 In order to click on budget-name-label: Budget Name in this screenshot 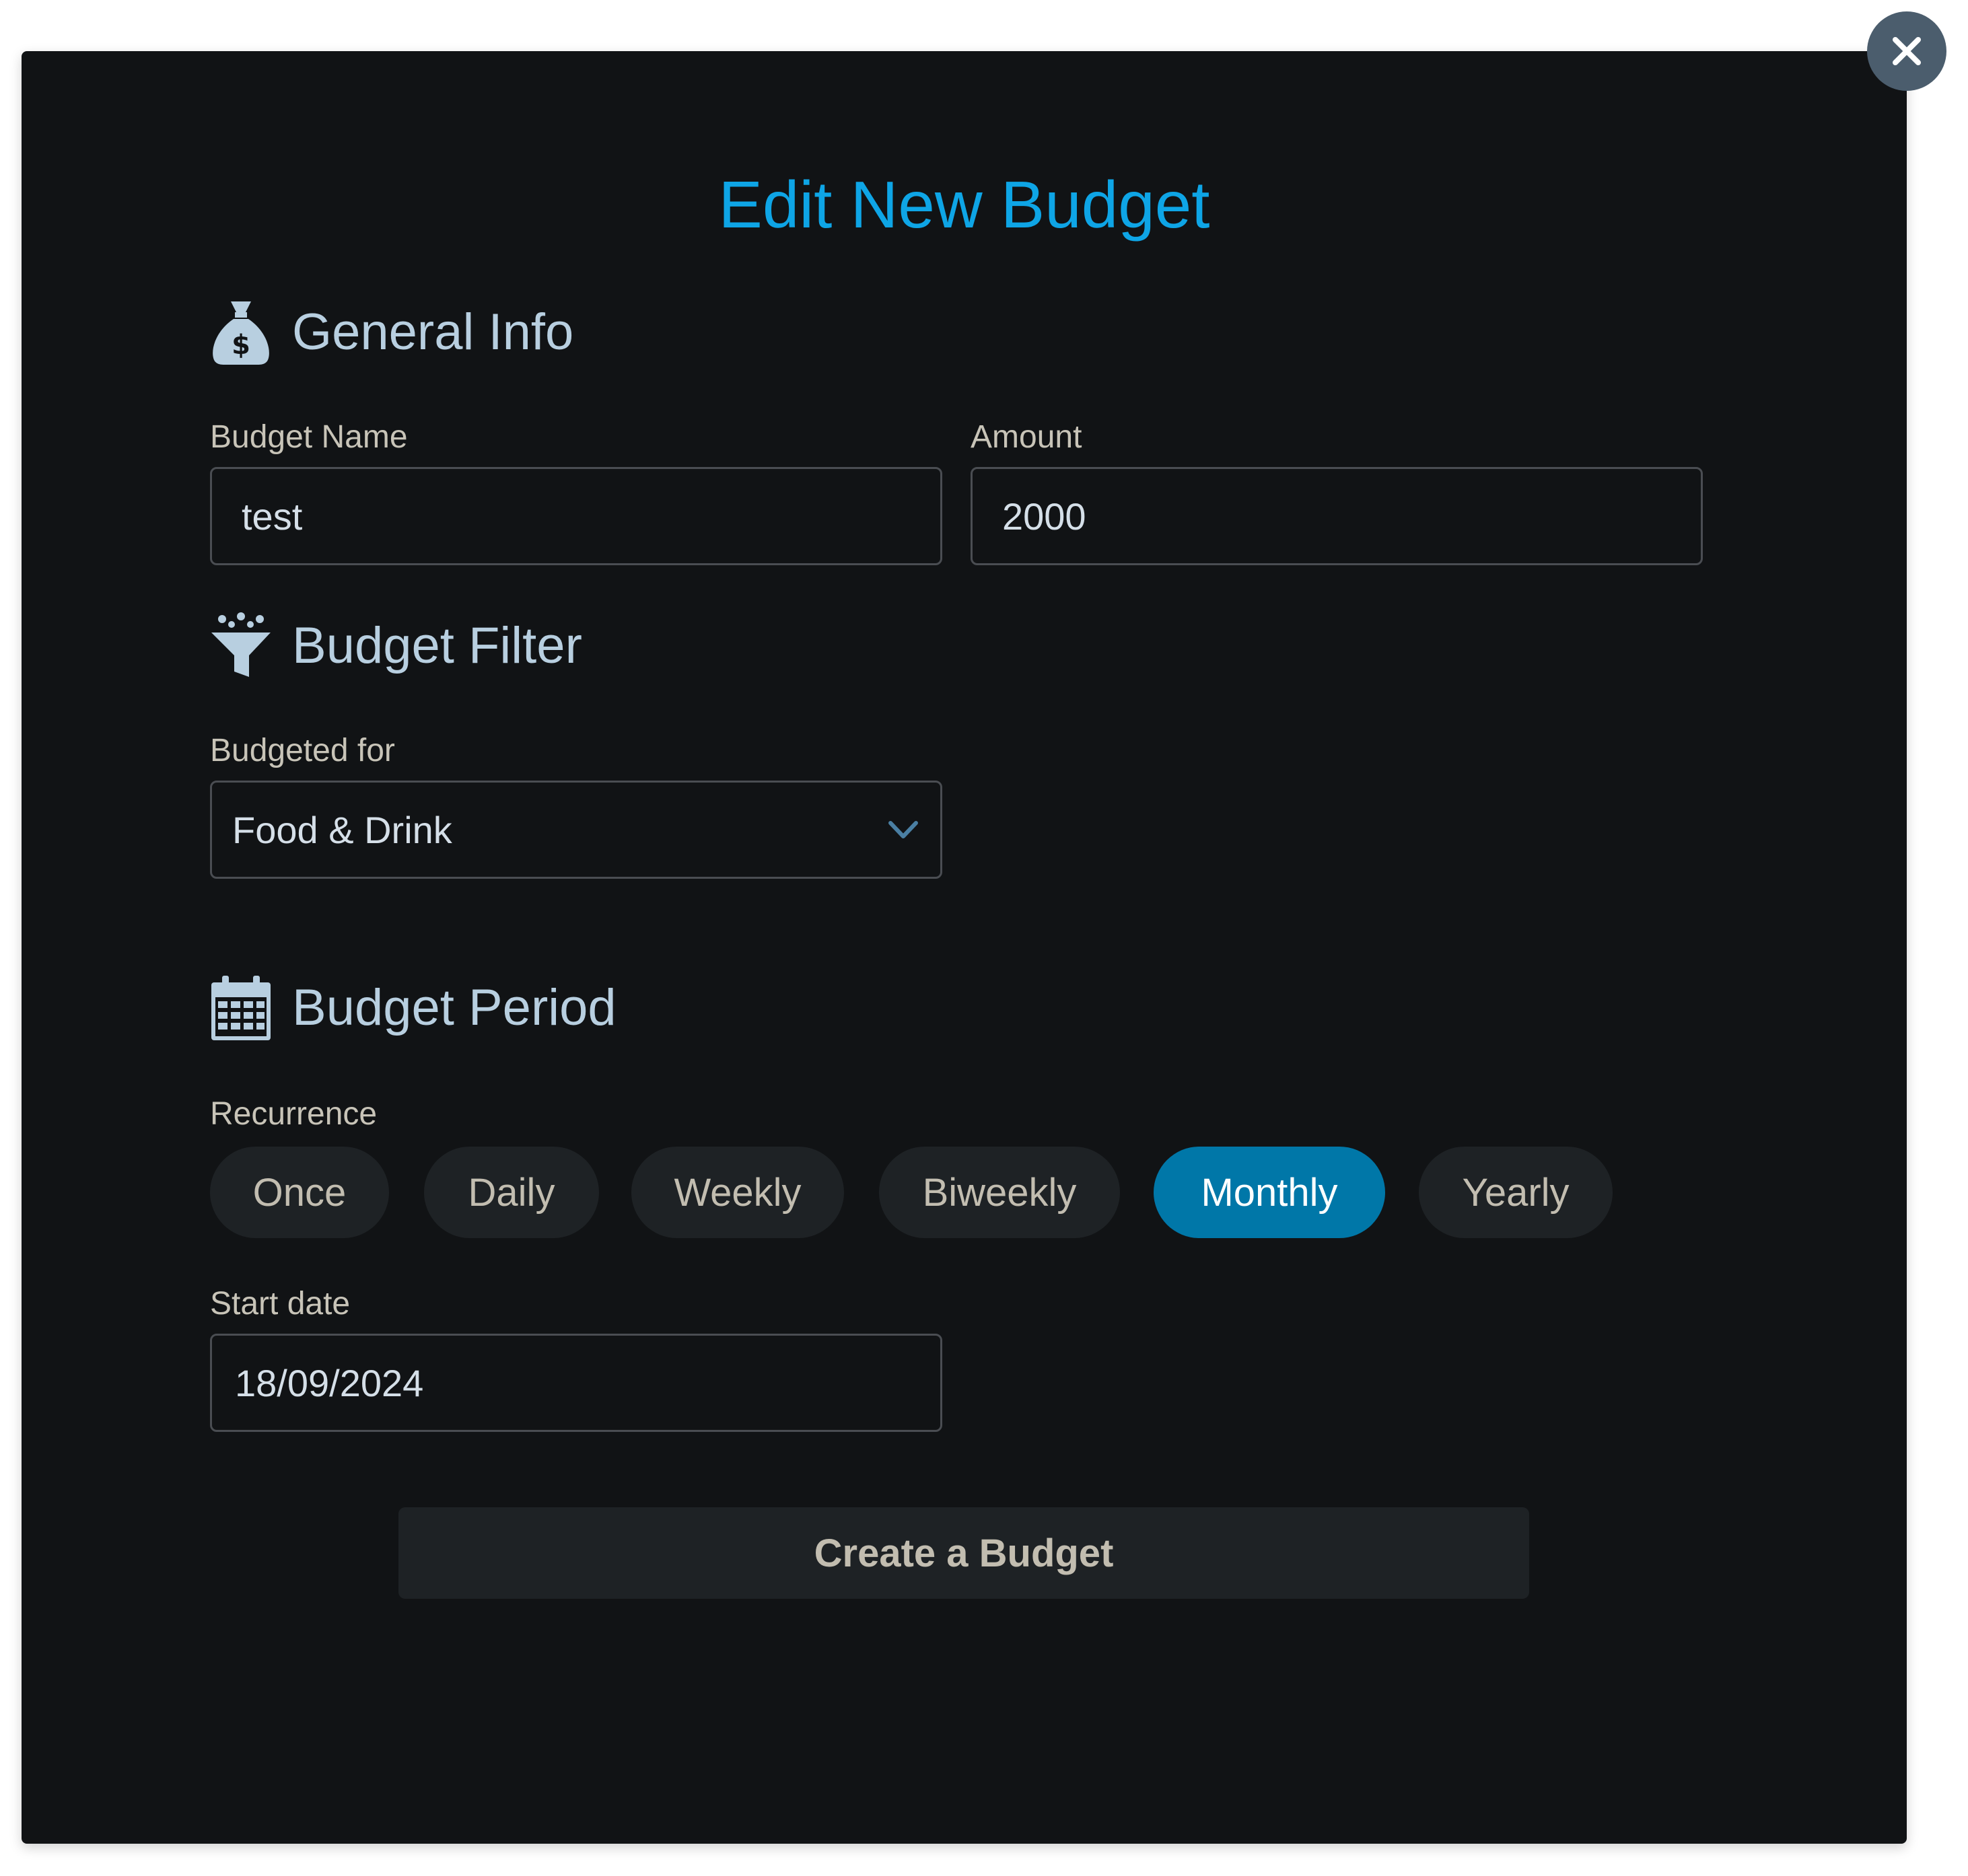, I will do `click(309, 437)`.